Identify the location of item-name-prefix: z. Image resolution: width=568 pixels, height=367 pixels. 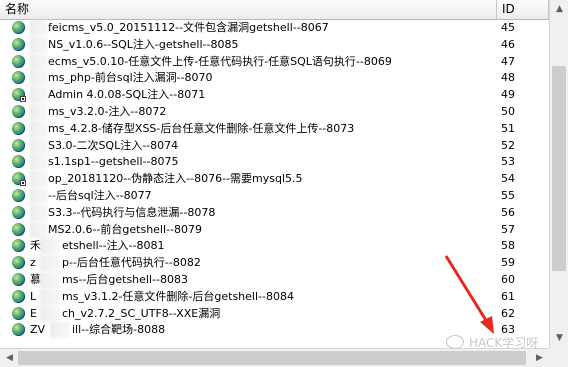
(33, 263).